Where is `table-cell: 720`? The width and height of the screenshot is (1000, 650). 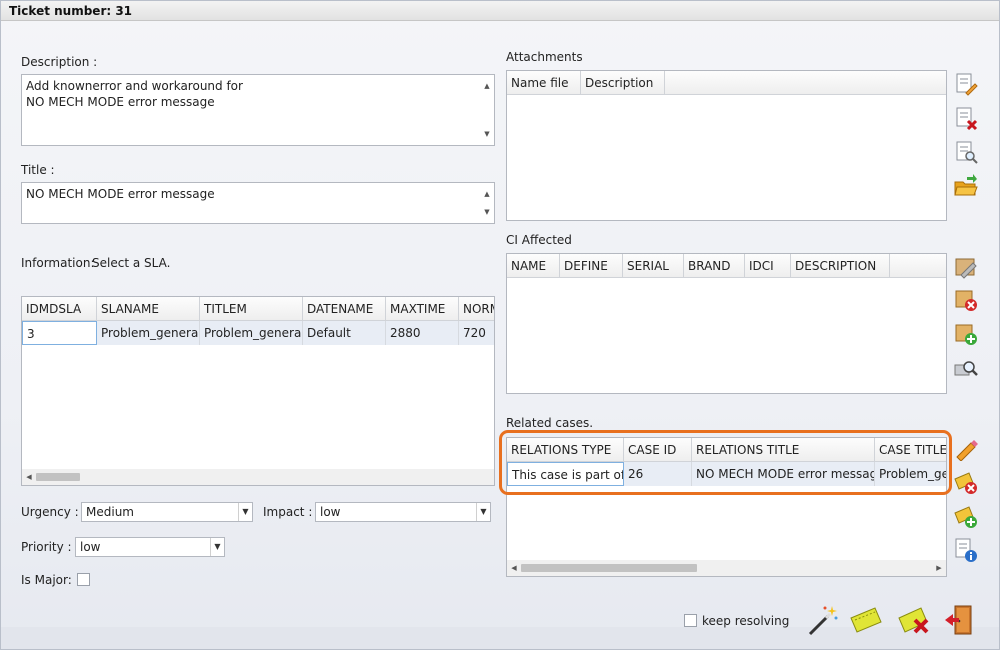 table-cell: 720 is located at coordinates (476, 333).